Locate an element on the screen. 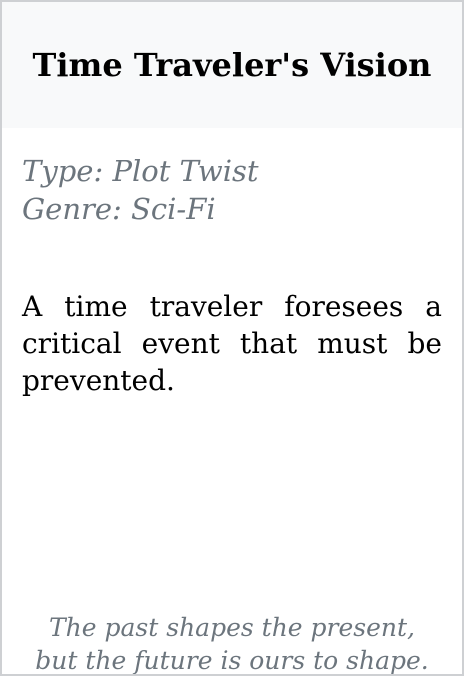 Image resolution: width=464 pixels, height=676 pixels. card-type: Type: Plot Twist is located at coordinates (140, 171).